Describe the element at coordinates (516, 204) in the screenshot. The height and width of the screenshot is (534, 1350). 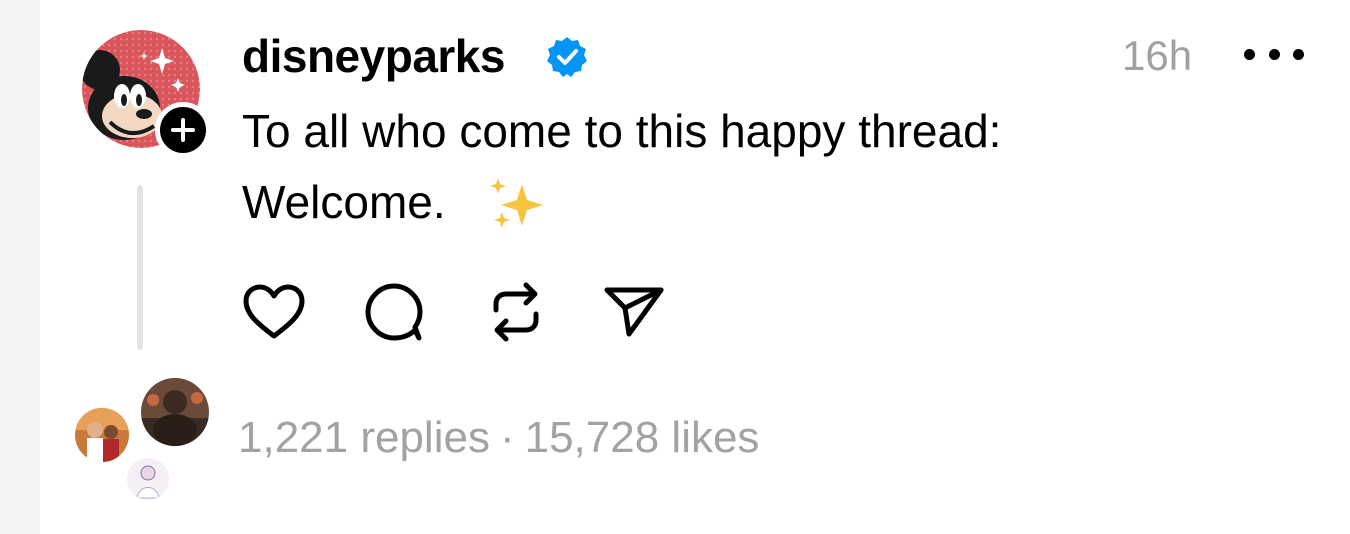
I see `sparkles-emoji-icon` at that location.